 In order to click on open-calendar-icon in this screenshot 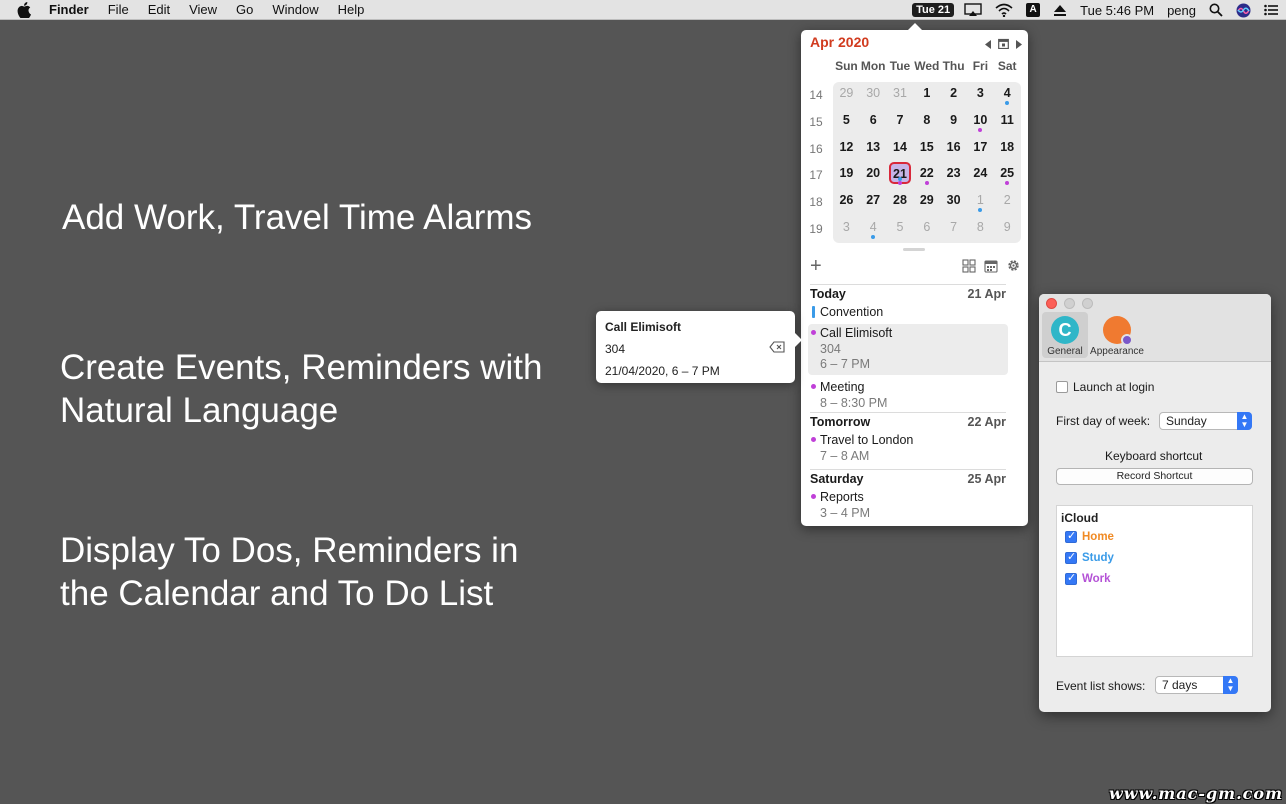, I will do `click(991, 268)`.